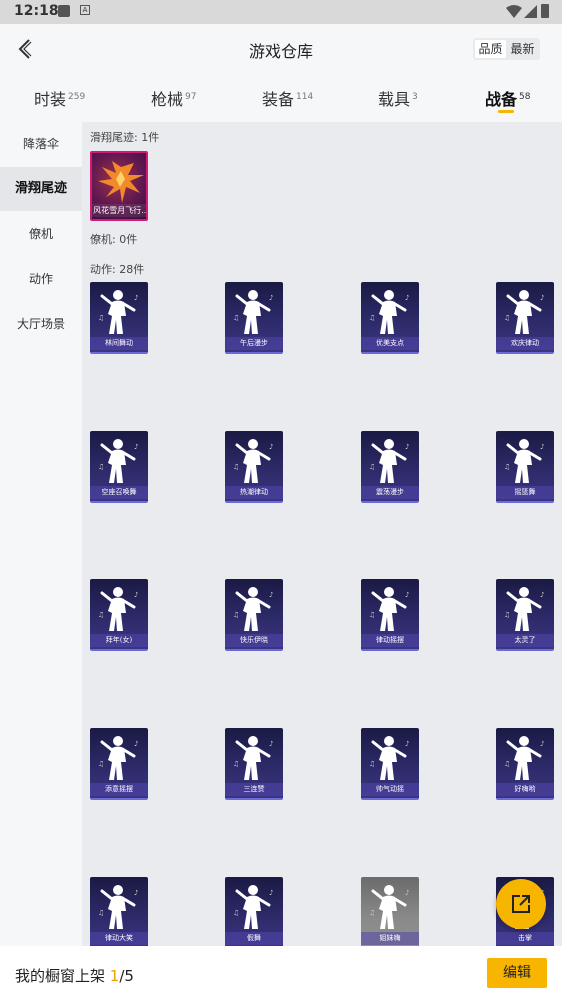 This screenshot has width=562, height=999. Describe the element at coordinates (390, 492) in the screenshot. I see `emote-name: 震荡漫步` at that location.